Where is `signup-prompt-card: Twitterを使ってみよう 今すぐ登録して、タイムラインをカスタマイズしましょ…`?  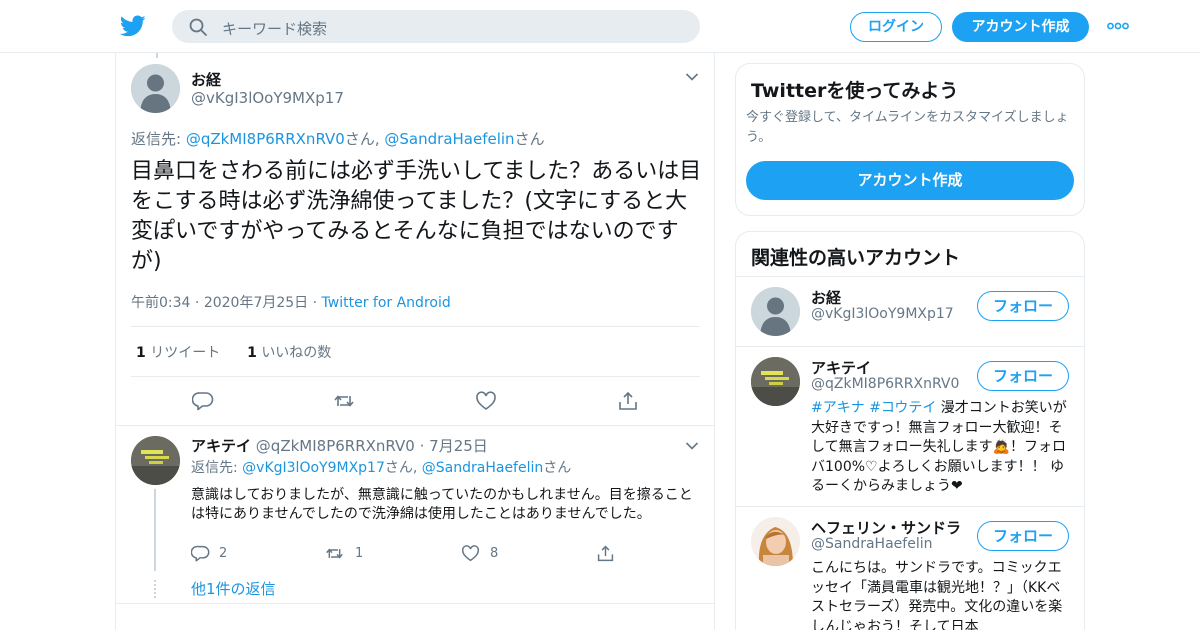
signup-prompt-card: Twitterを使ってみよう 今すぐ登録して、タイムラインをカスタマイズしましょ… is located at coordinates (910, 139).